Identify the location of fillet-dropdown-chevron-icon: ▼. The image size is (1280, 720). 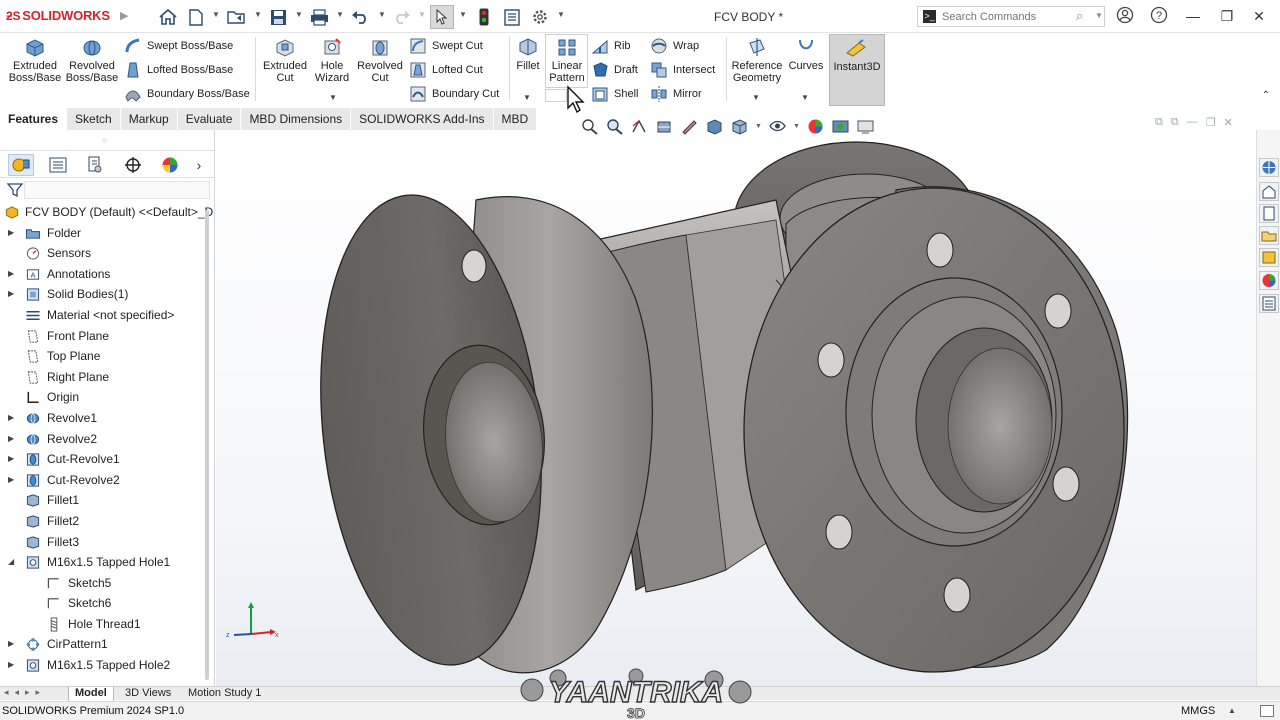
(527, 97).